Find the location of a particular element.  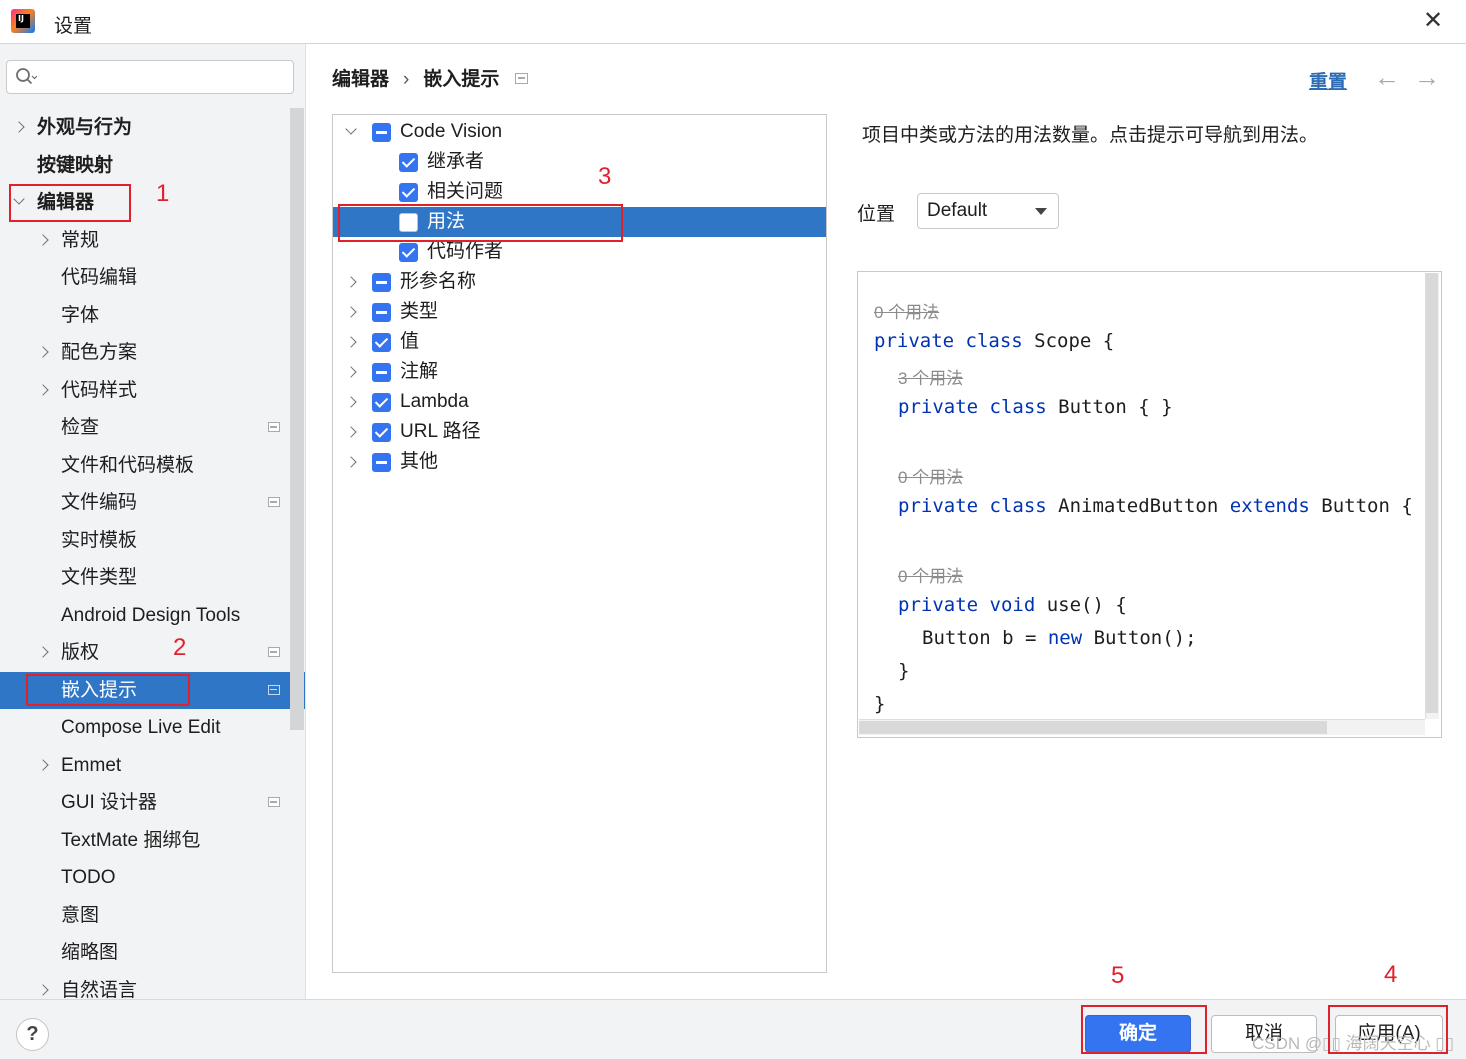

sidebar-item-label: 文件类型 is located at coordinates (99, 577).